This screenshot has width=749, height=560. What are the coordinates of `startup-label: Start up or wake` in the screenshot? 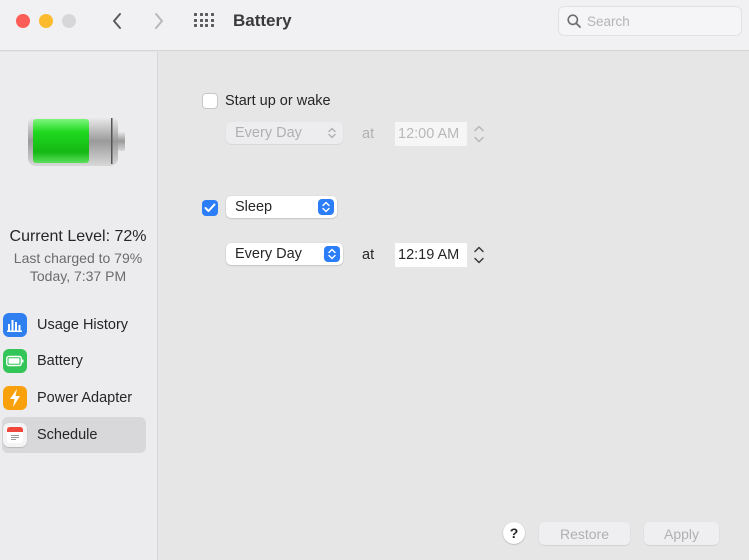 It's located at (278, 101).